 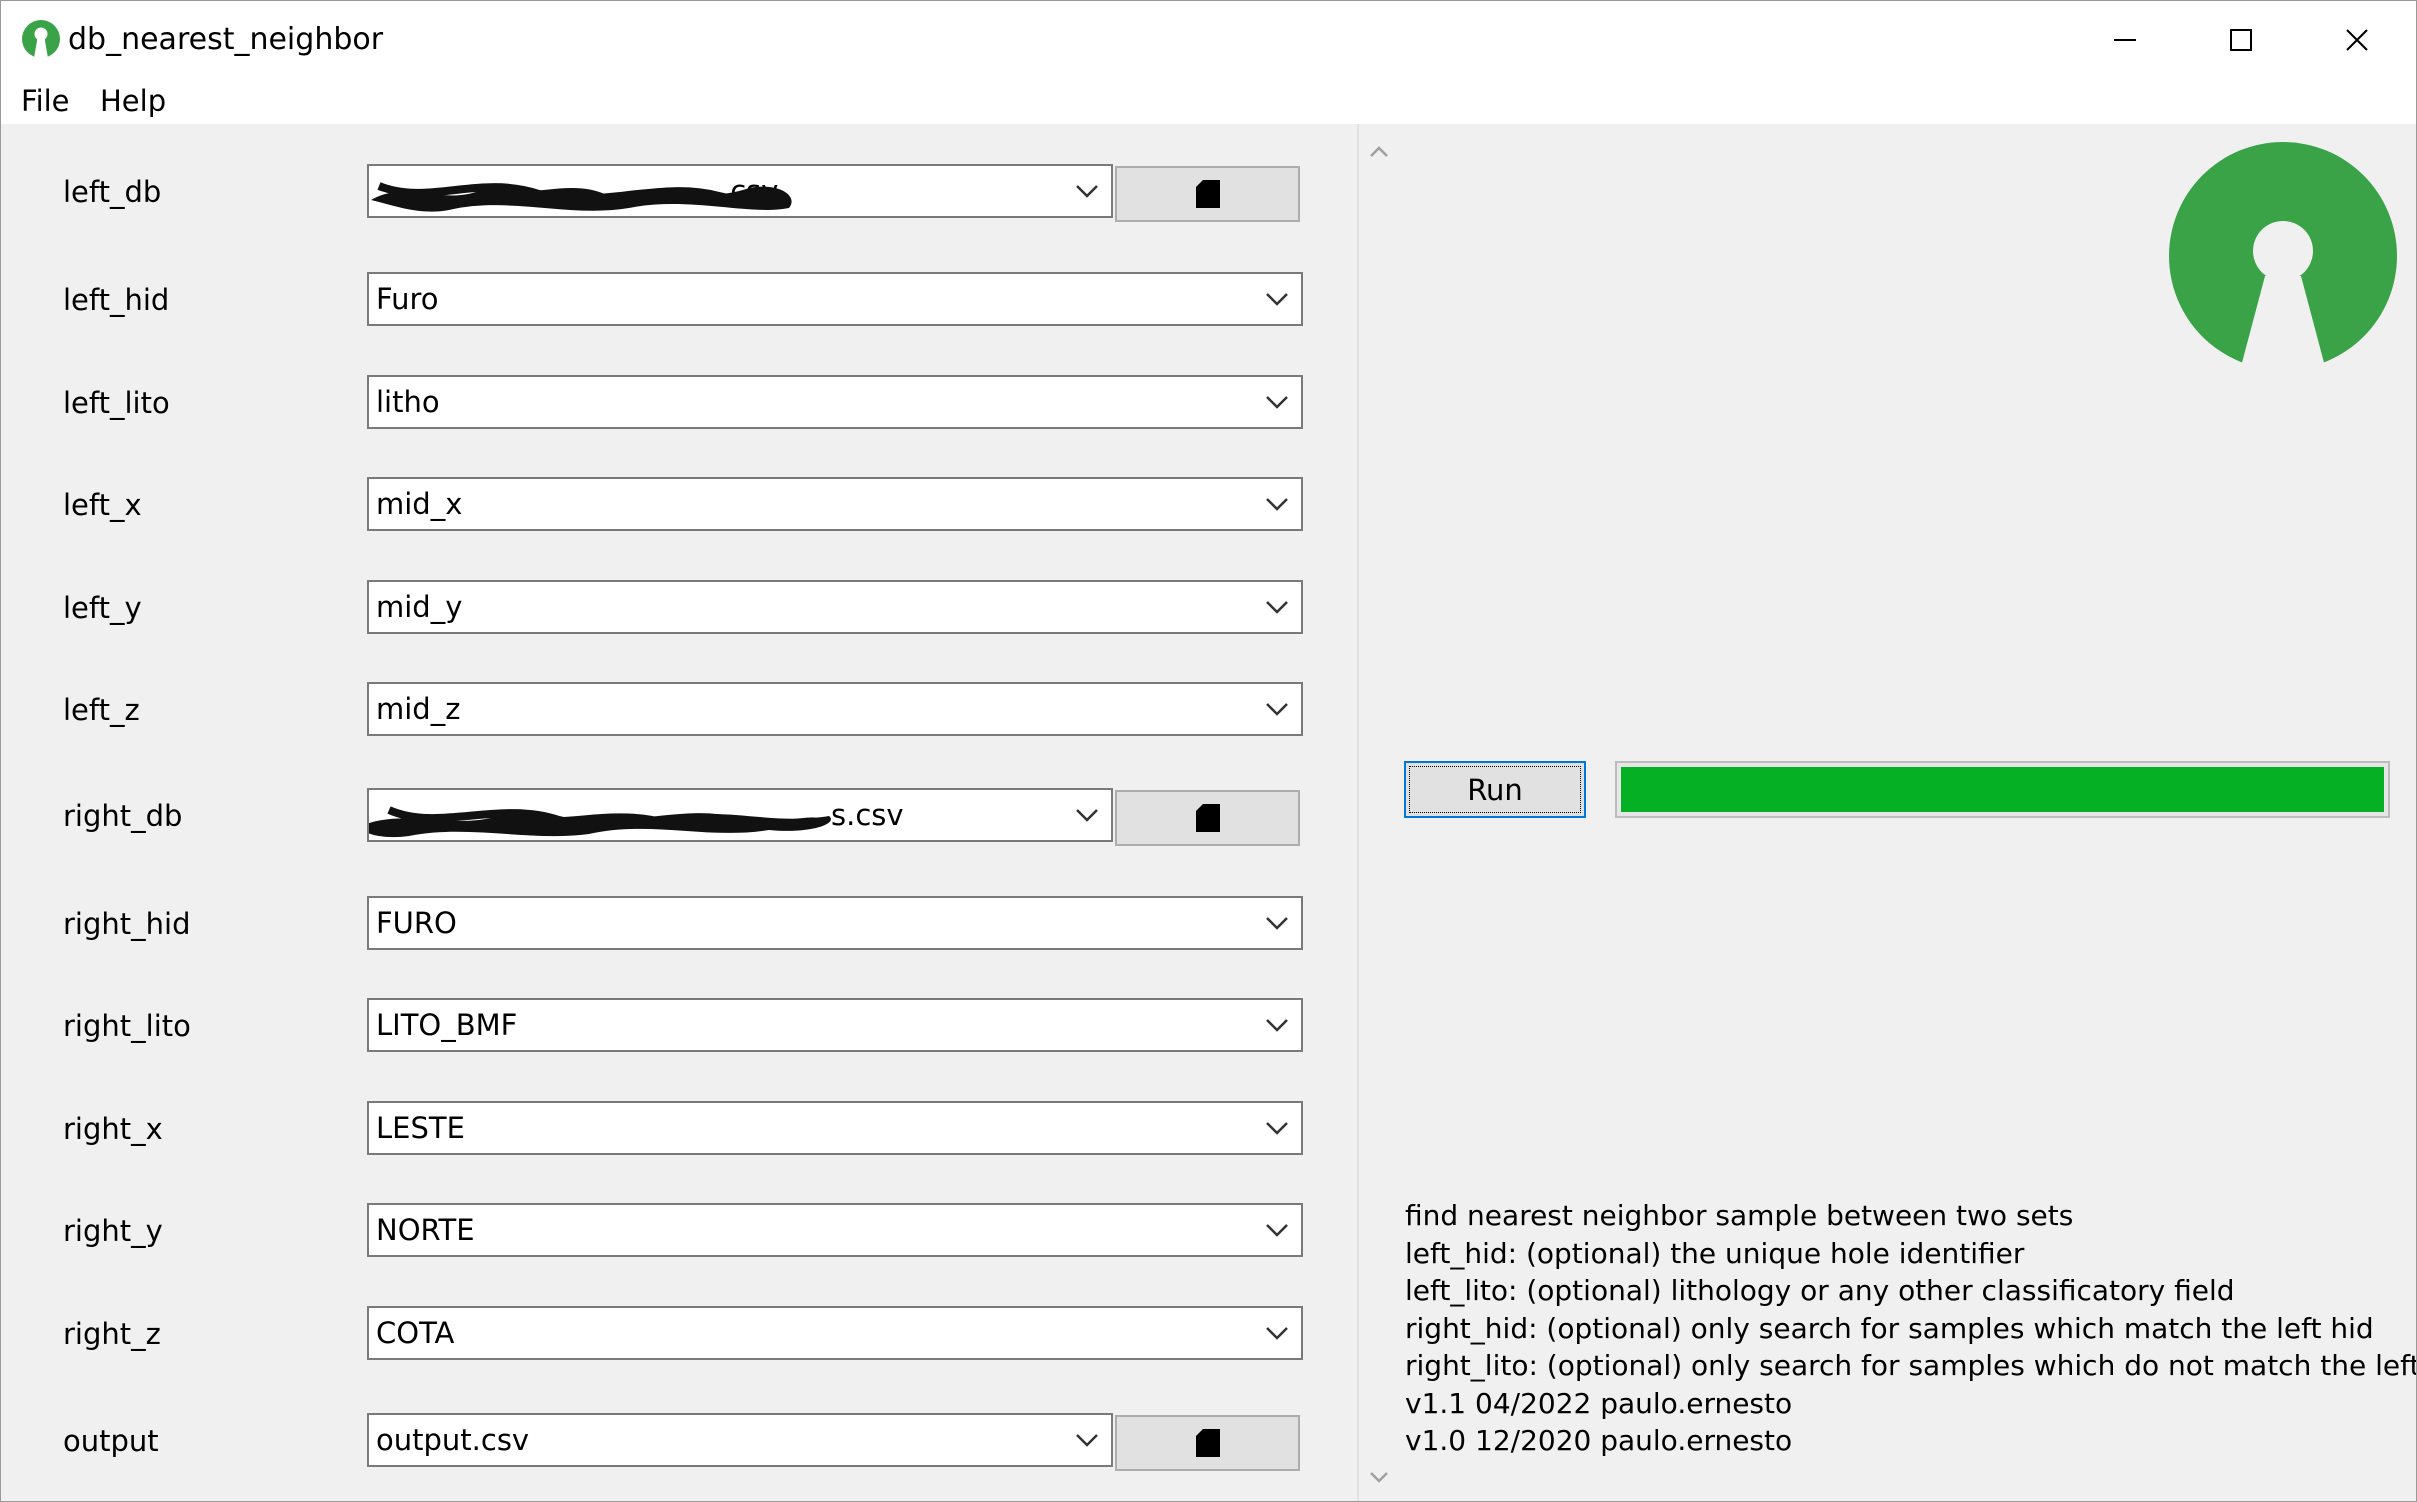 What do you see at coordinates (408, 402) in the screenshot?
I see `combobox-value: litho` at bounding box center [408, 402].